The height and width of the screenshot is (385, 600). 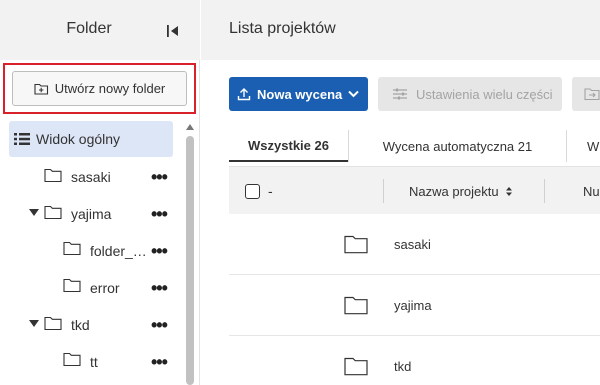 I want to click on tree-item-label: tkd, so click(x=80, y=325).